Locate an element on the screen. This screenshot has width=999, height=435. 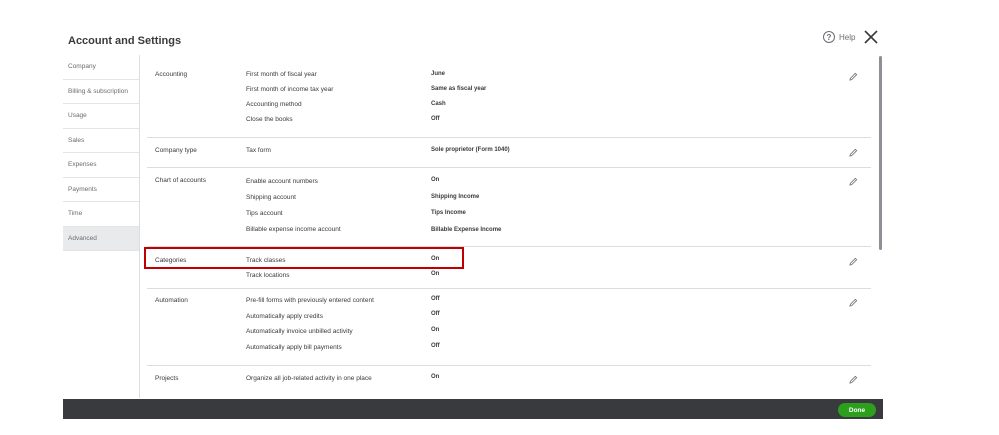
setting-label: First month of fiscal year is located at coordinates (281, 74).